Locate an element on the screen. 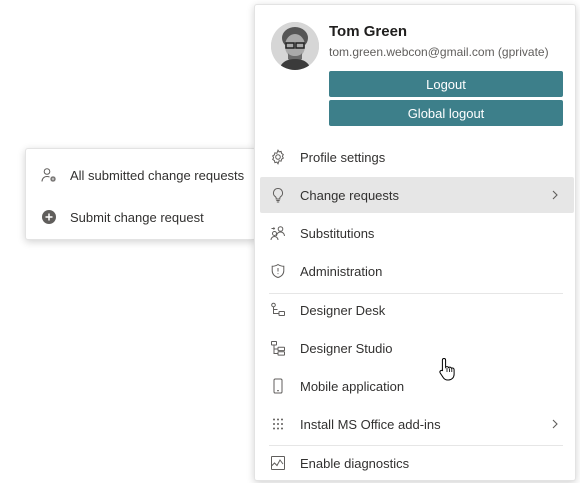 This screenshot has width=580, height=483. lightbulb-icon is located at coordinates (278, 195).